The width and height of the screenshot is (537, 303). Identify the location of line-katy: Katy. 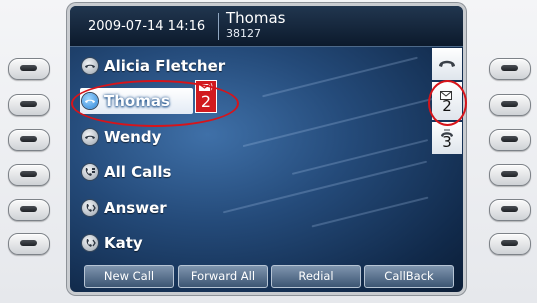
(190, 243).